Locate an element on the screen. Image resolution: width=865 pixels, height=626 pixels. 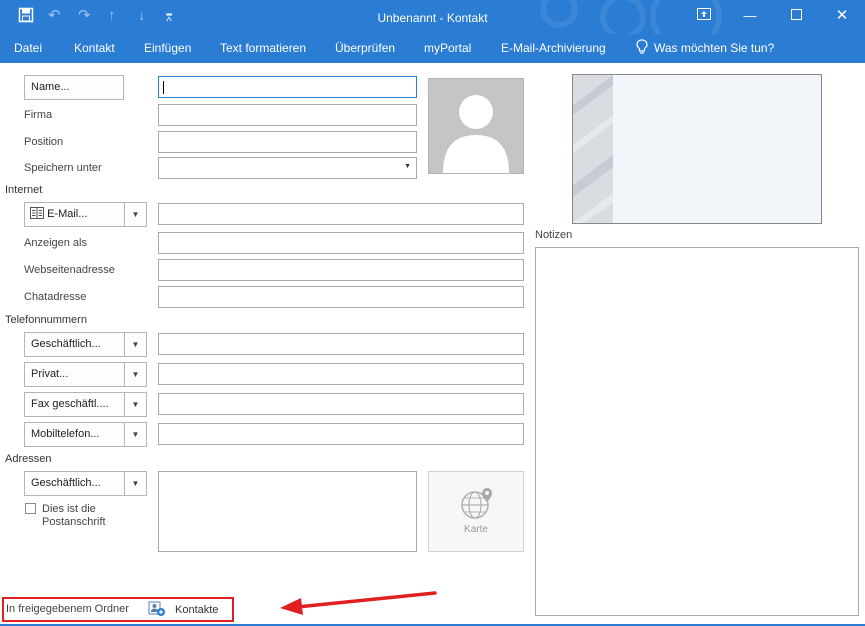
business-phone-field is located at coordinates (341, 344).